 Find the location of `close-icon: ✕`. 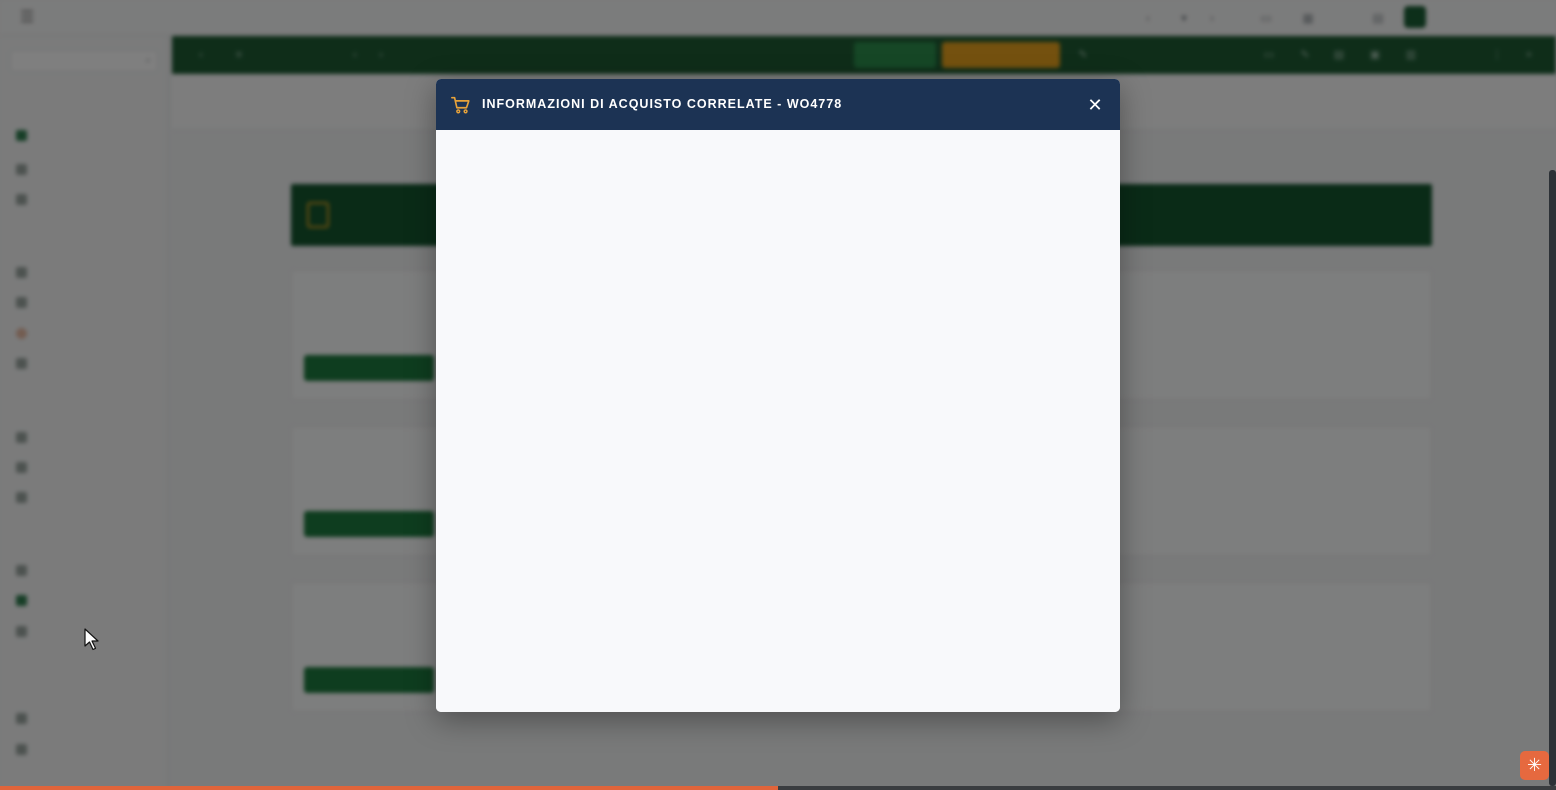

close-icon: ✕ is located at coordinates (1095, 105).